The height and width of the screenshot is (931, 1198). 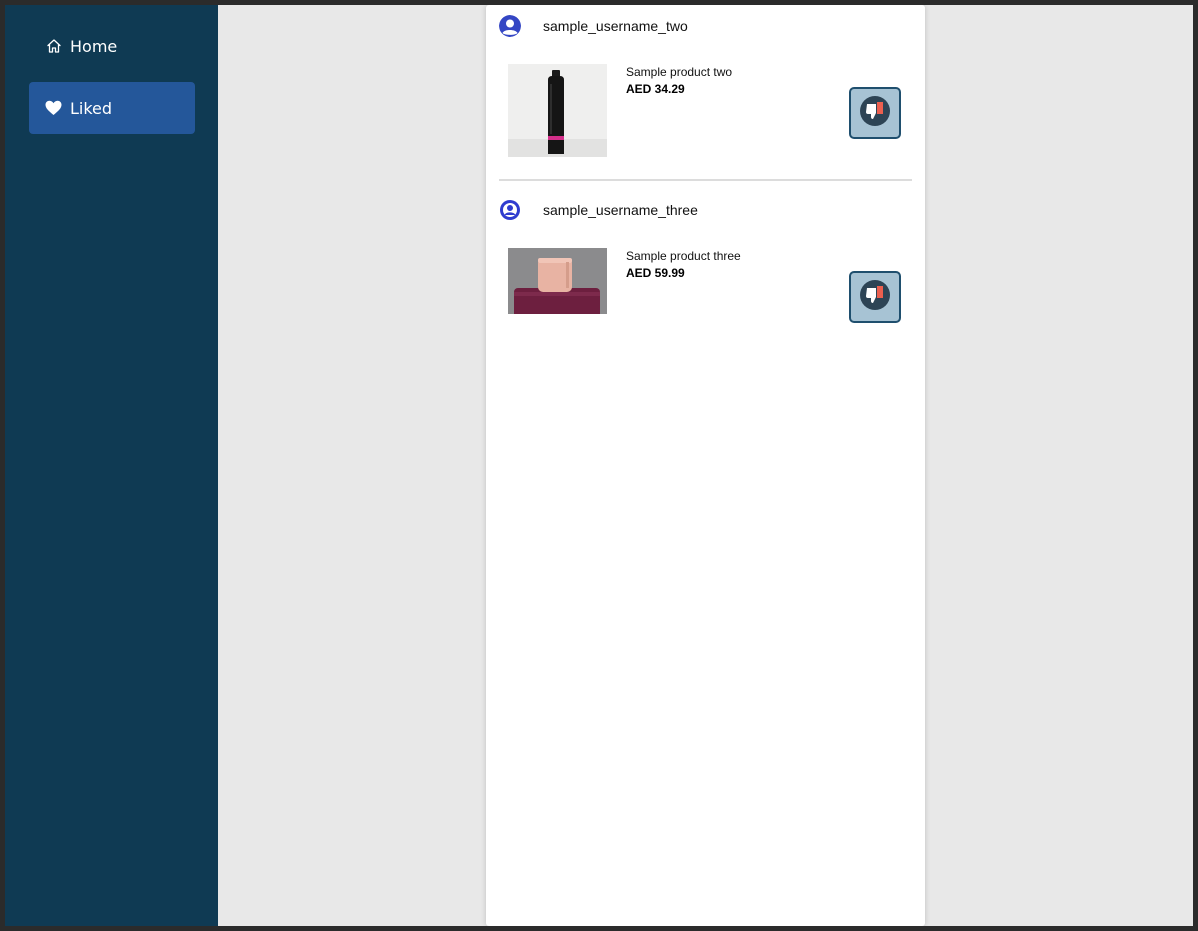 I want to click on post-header: sample_username_two, so click(x=593, y=26).